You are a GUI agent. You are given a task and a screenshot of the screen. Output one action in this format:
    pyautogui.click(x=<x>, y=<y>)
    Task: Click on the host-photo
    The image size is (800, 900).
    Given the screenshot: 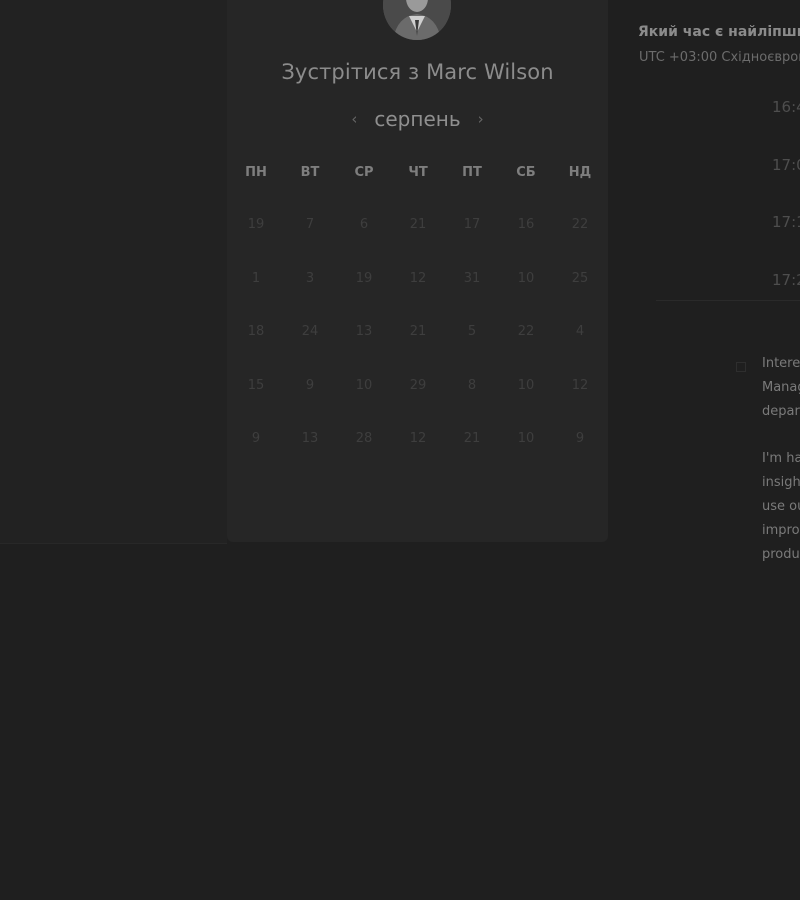 What is the action you would take?
    pyautogui.click(x=417, y=20)
    